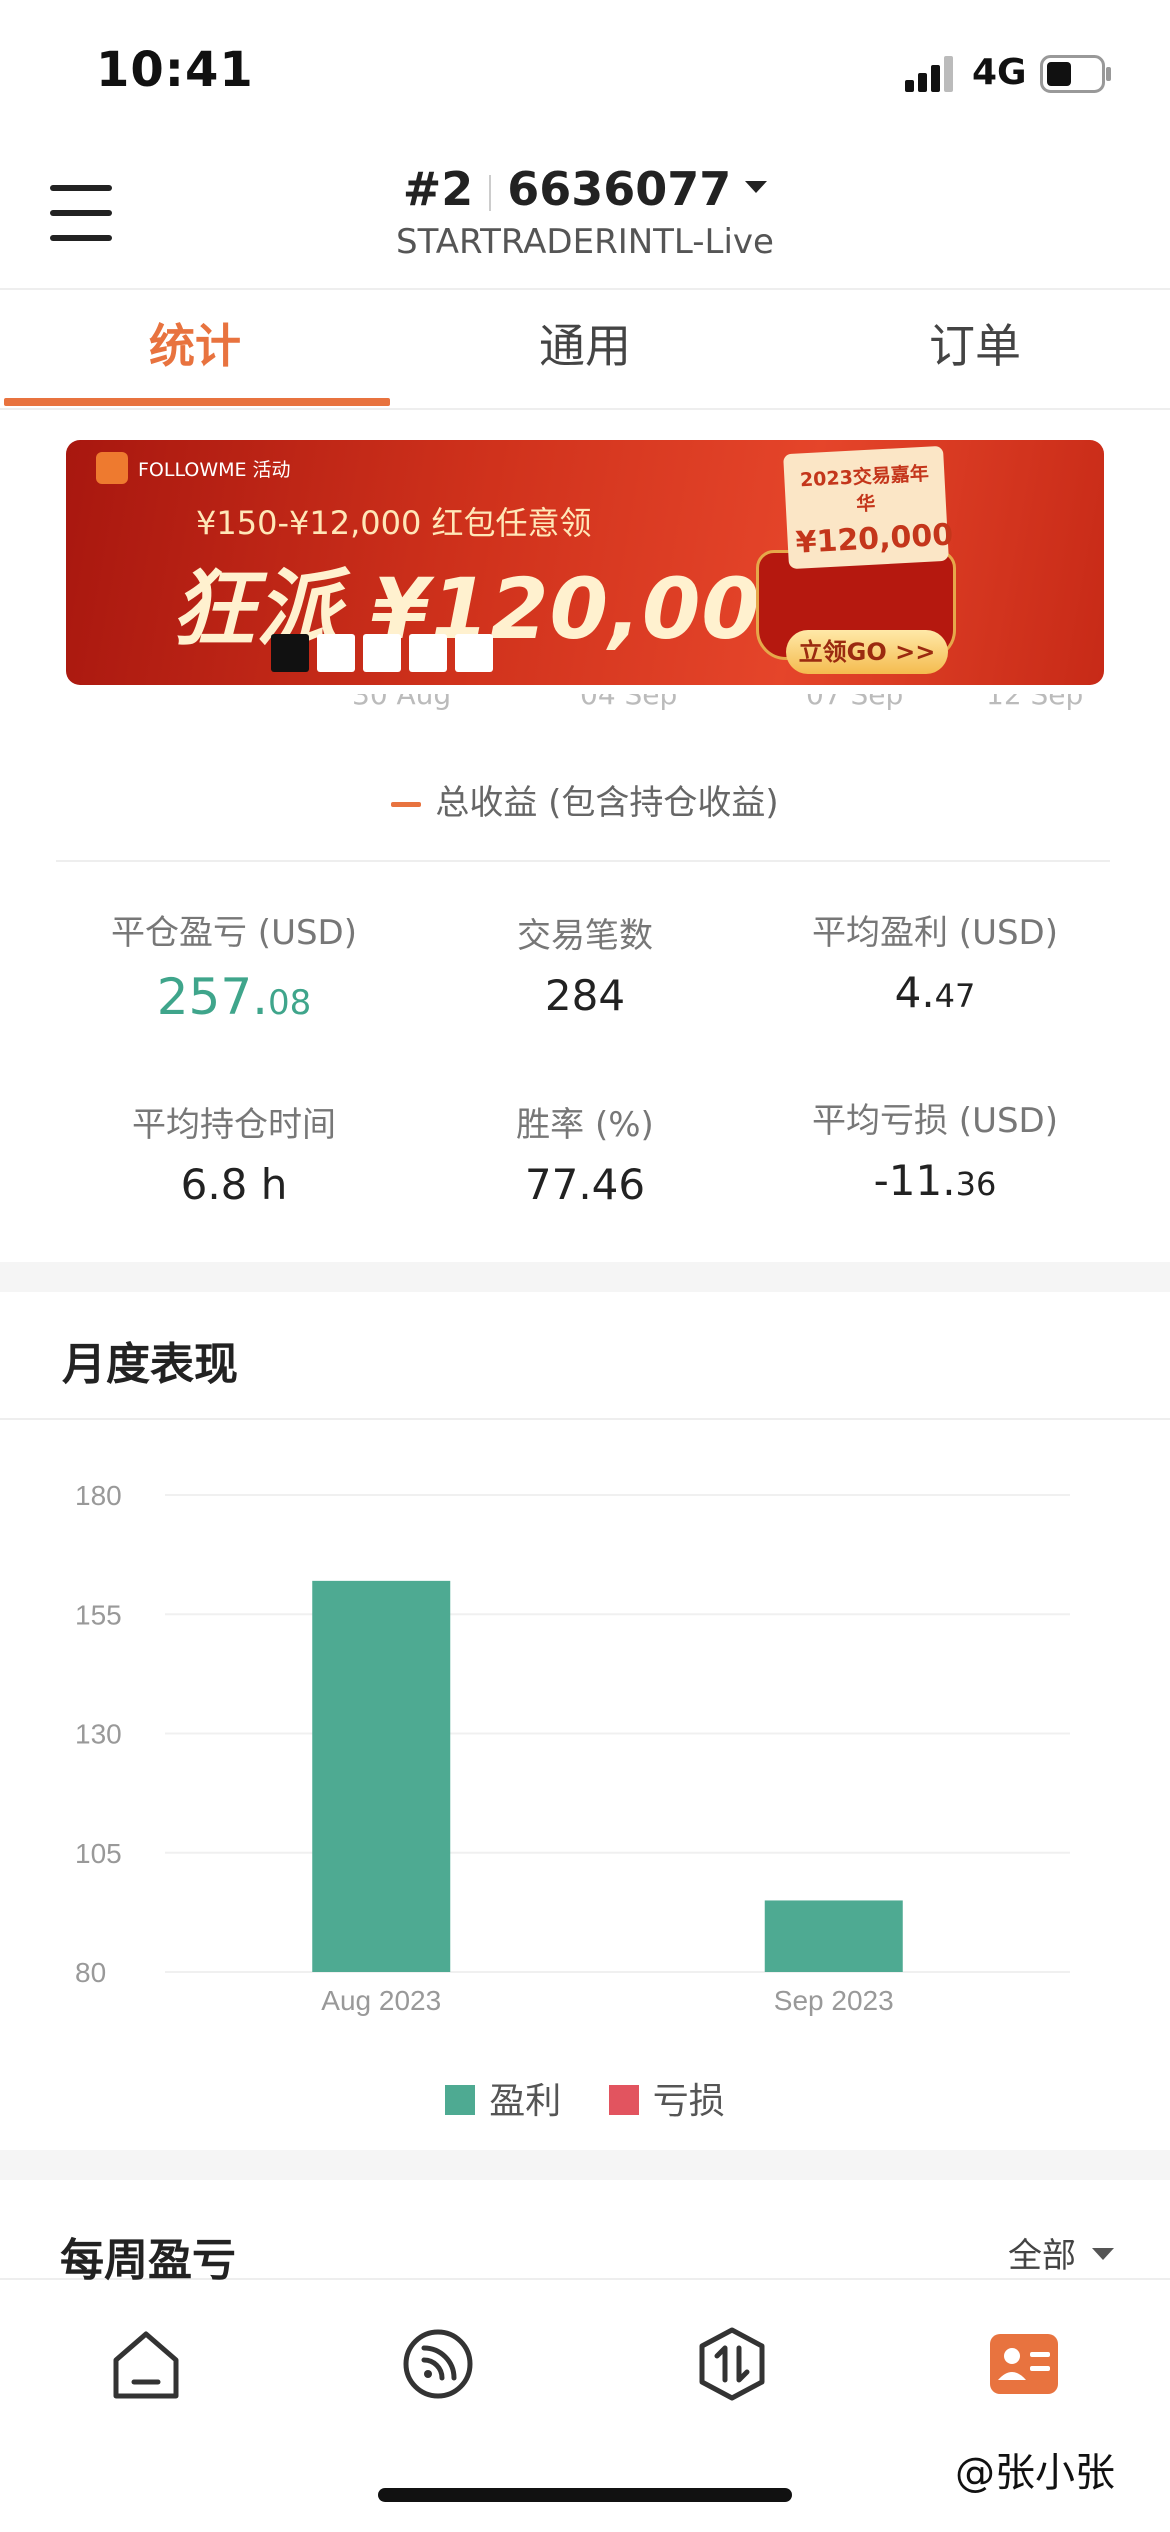 This screenshot has width=1170, height=2532. Describe the element at coordinates (935, 1149) in the screenshot. I see `stat-avg-loss: 平均亏损 (USD) -11.36` at that location.